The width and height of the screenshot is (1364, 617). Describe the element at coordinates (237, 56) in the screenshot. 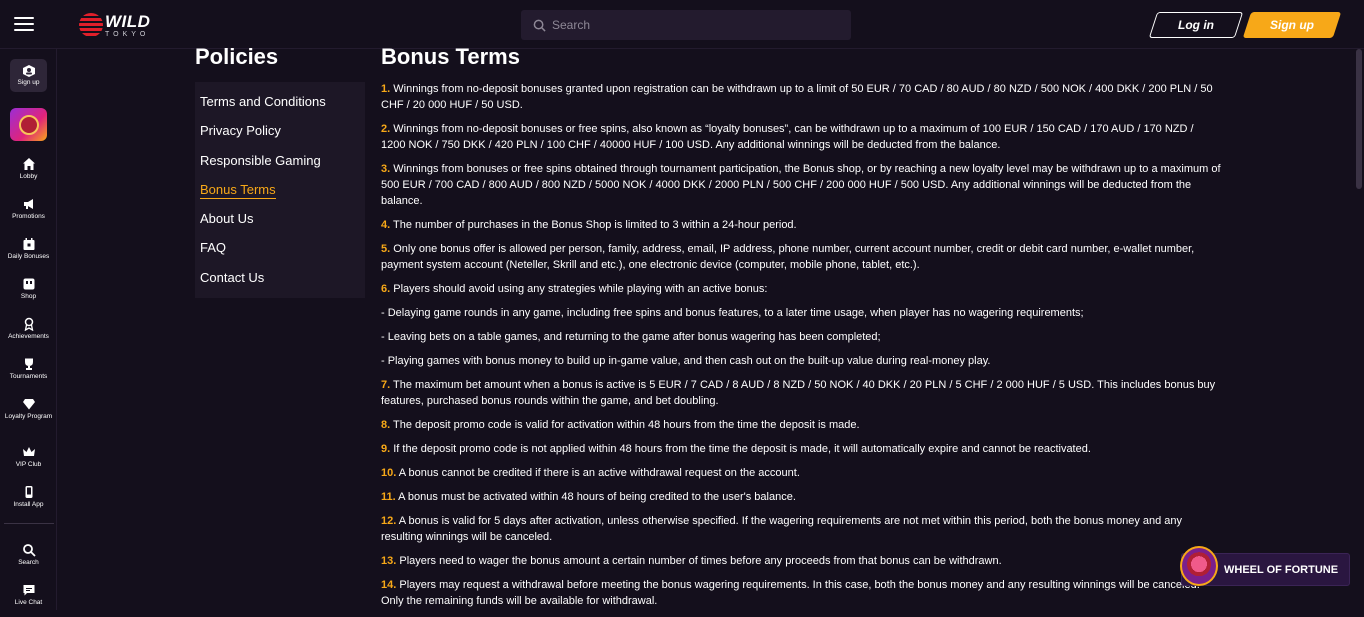

I see `policies-title: Policies` at that location.